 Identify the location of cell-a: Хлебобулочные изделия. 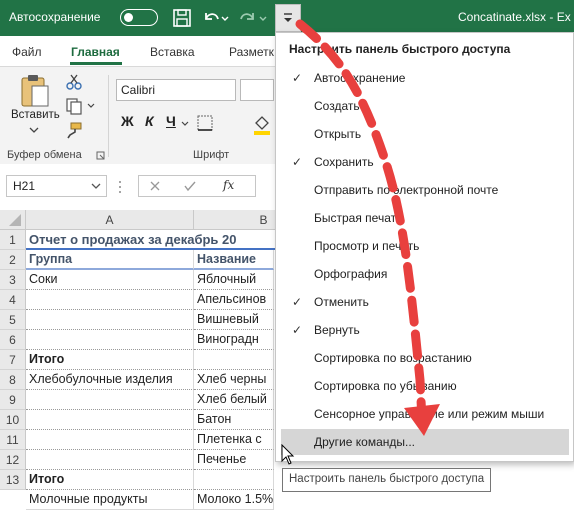
(110, 380).